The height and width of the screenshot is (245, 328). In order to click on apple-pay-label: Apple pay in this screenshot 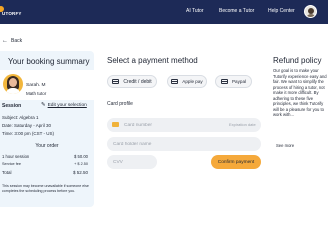, I will do `click(192, 81)`.